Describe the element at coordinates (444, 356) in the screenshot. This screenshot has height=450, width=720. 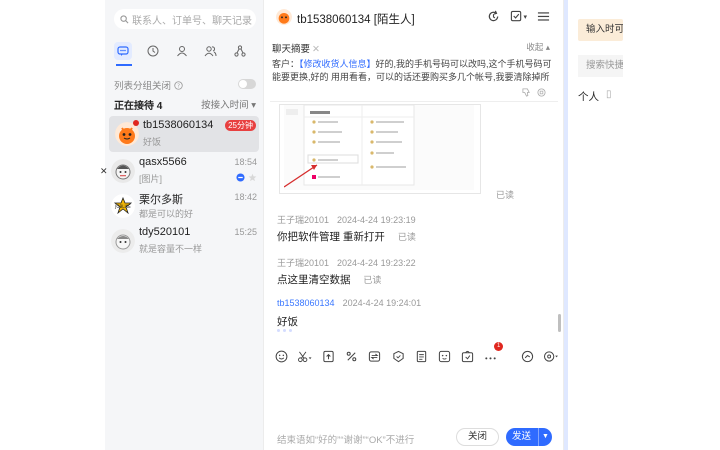
I see `smile-card-icon` at that location.